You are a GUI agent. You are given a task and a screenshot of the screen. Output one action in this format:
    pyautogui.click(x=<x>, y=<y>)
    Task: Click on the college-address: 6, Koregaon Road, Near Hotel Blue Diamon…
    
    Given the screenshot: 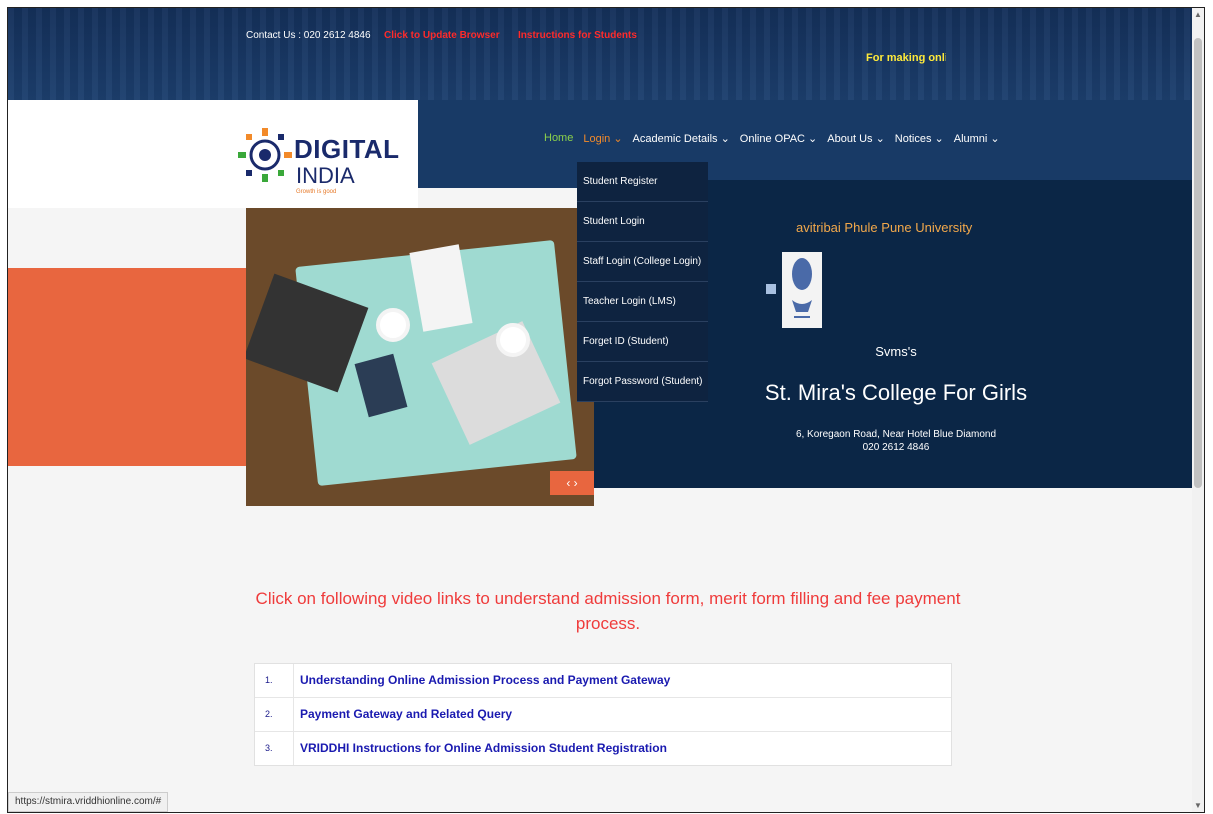 What is the action you would take?
    pyautogui.click(x=896, y=441)
    